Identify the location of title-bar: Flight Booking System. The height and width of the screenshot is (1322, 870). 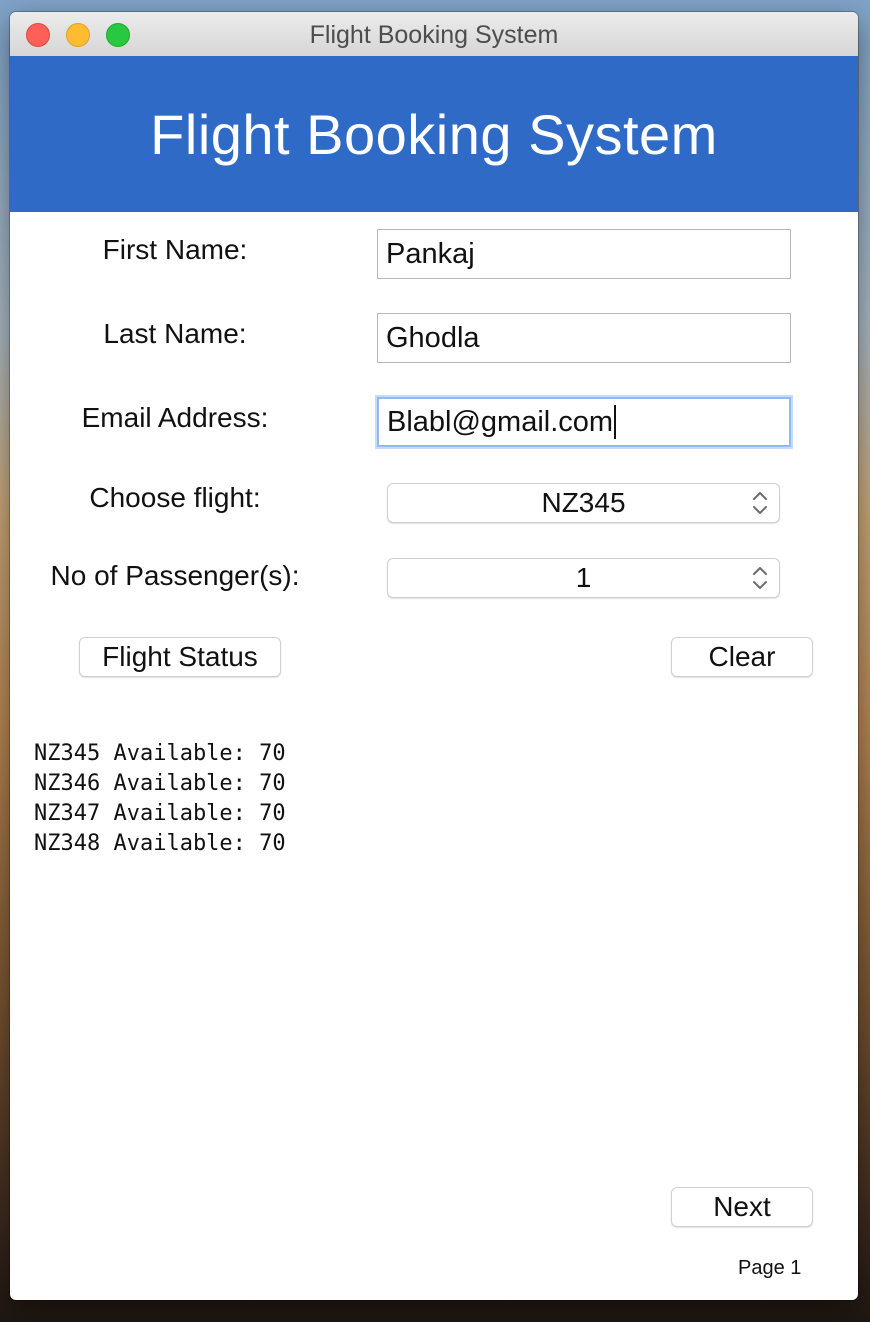
(434, 34).